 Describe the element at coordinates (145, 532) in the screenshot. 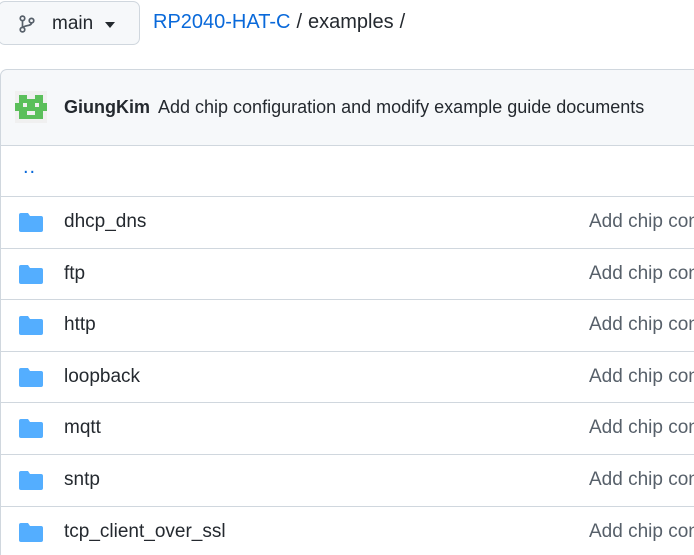

I see `item-name-link: tcp_client_over_ssl` at that location.